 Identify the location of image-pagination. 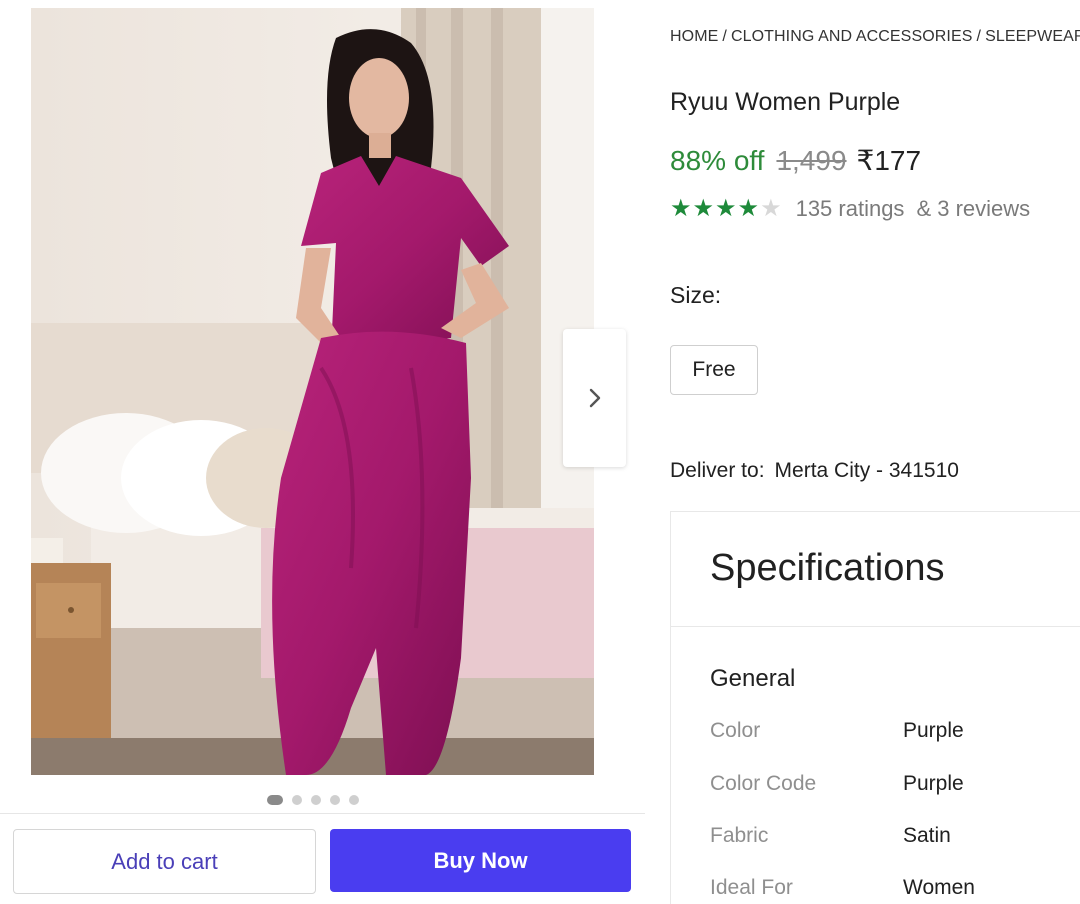
(313, 800).